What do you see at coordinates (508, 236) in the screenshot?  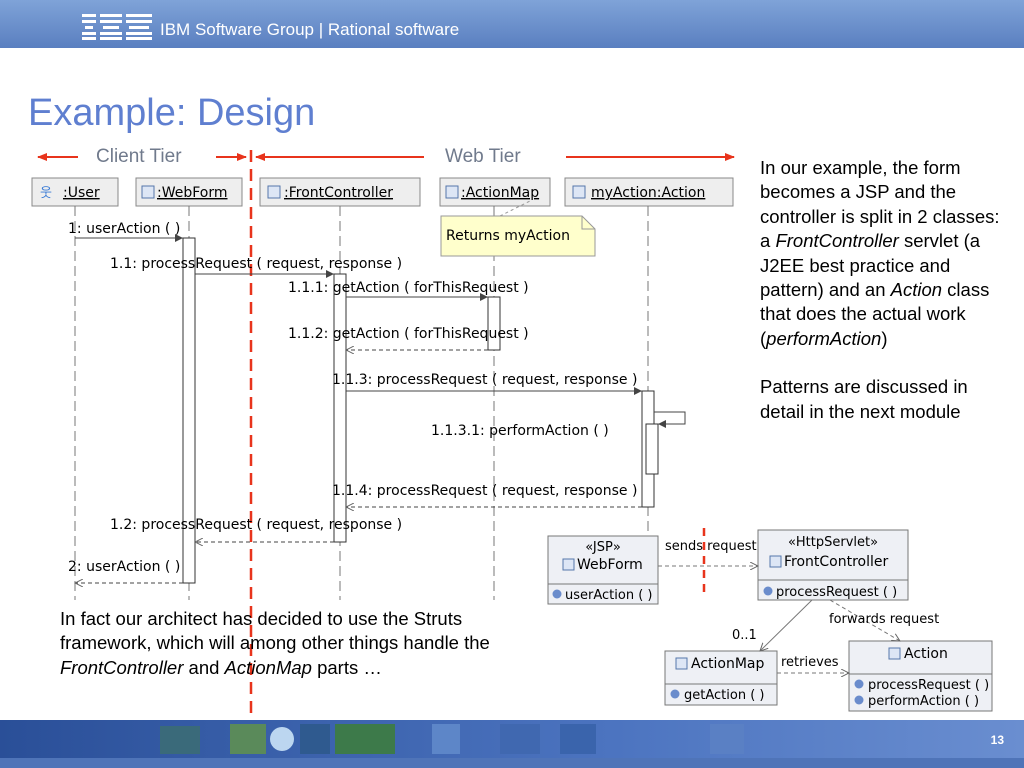 I see `note-text: Returns myAction` at bounding box center [508, 236].